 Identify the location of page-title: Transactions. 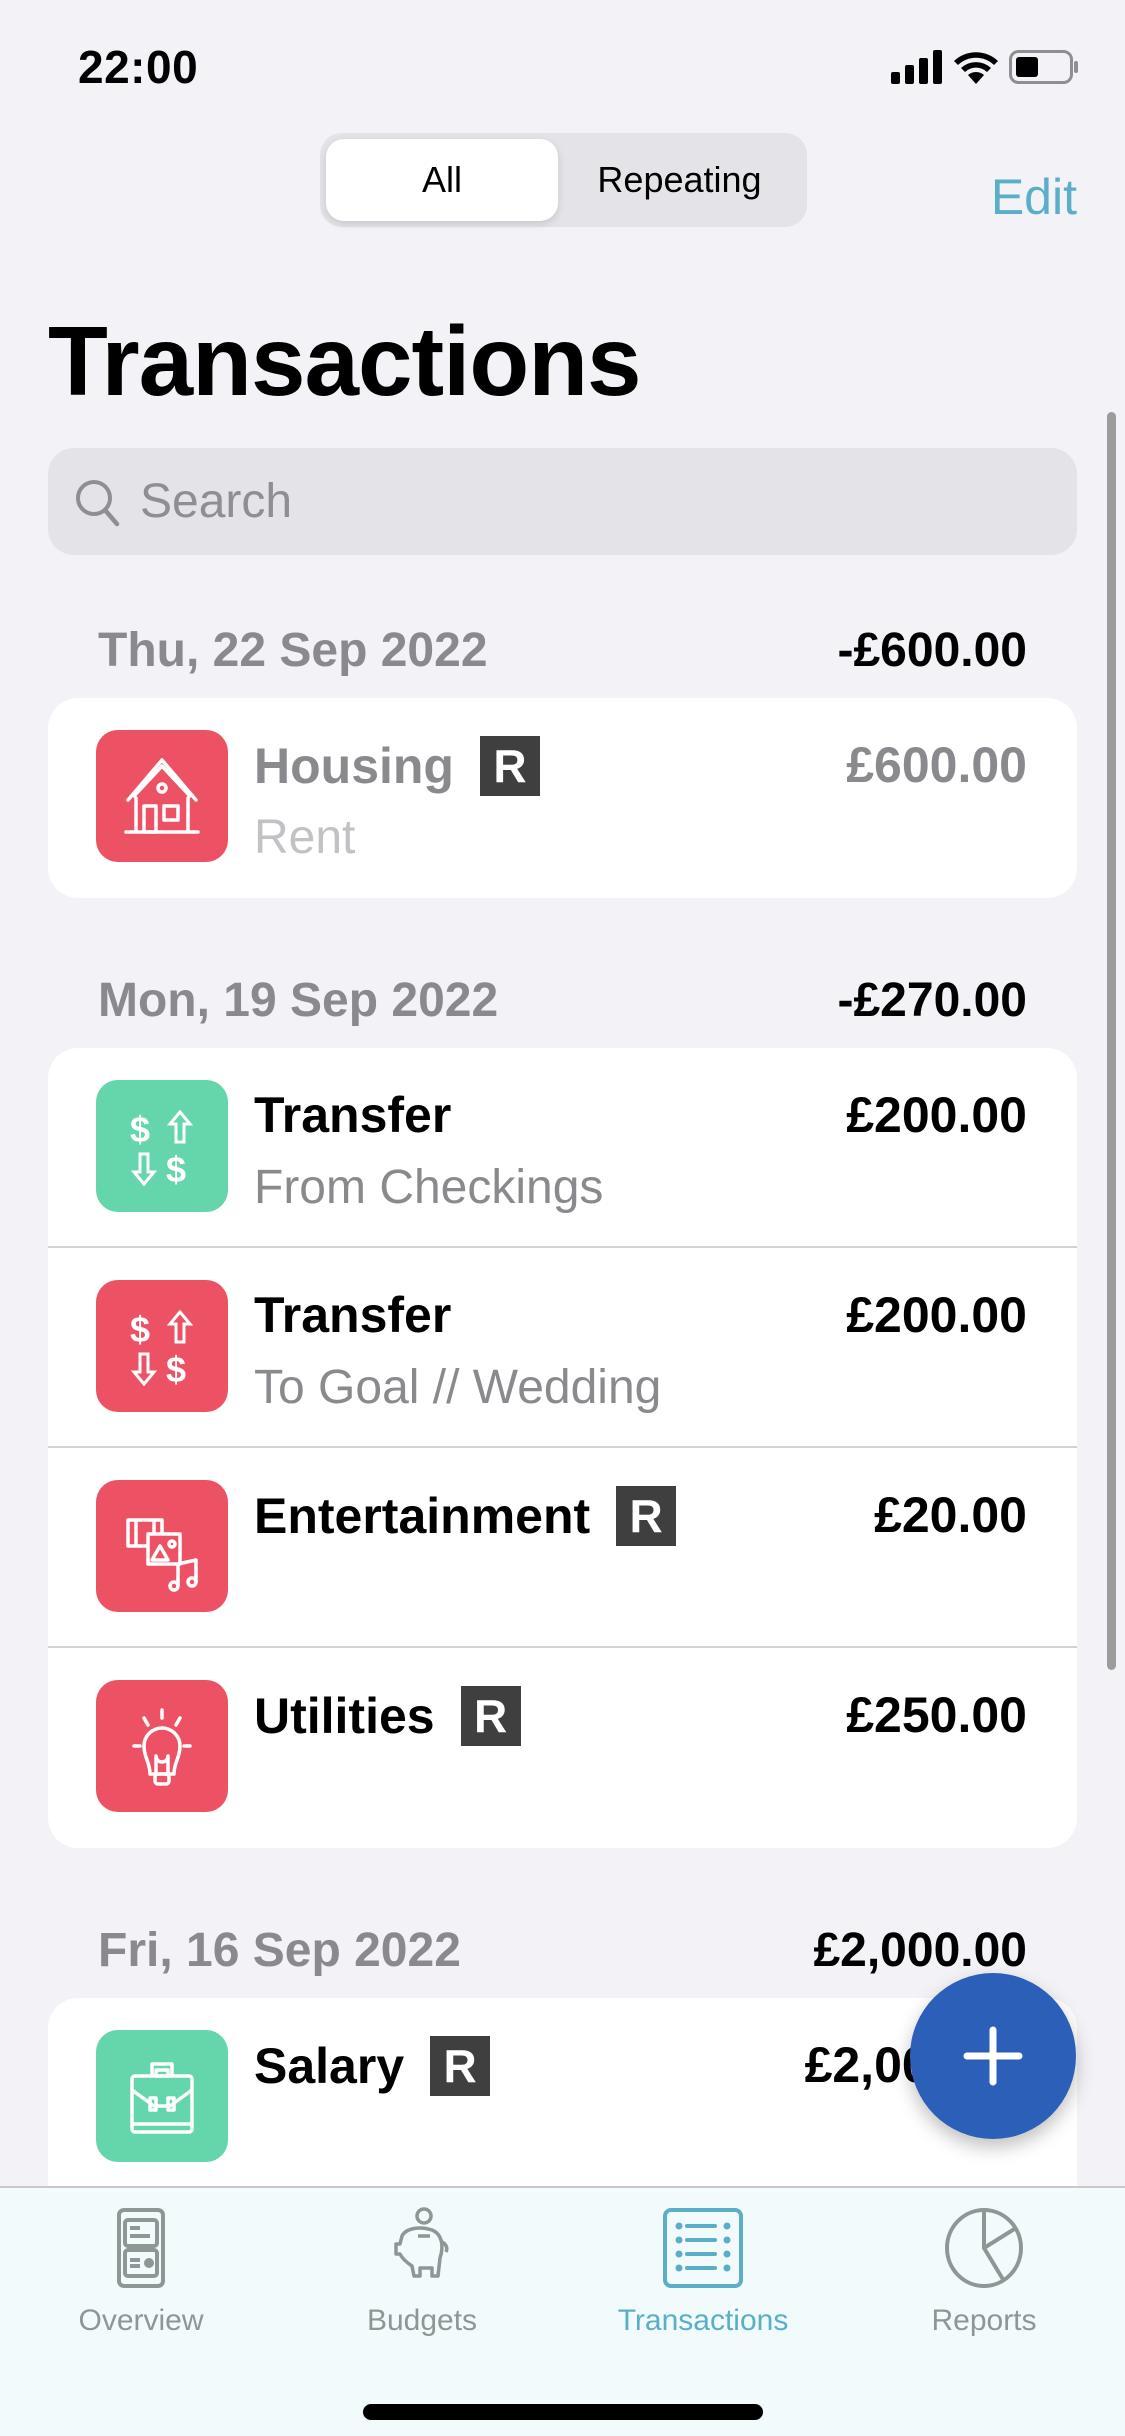
(345, 361).